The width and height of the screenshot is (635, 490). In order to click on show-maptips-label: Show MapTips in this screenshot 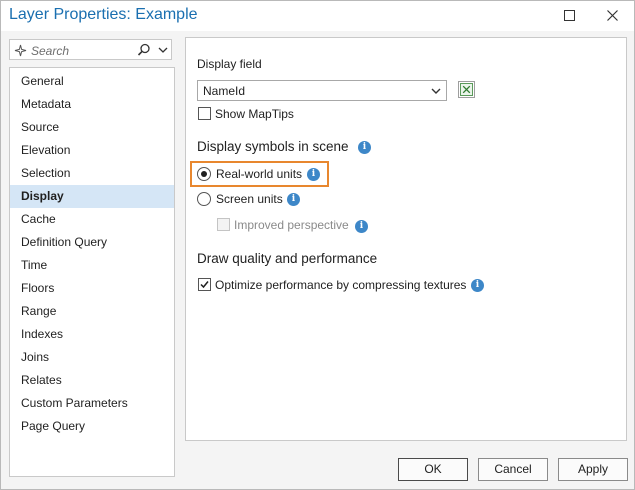, I will do `click(254, 114)`.